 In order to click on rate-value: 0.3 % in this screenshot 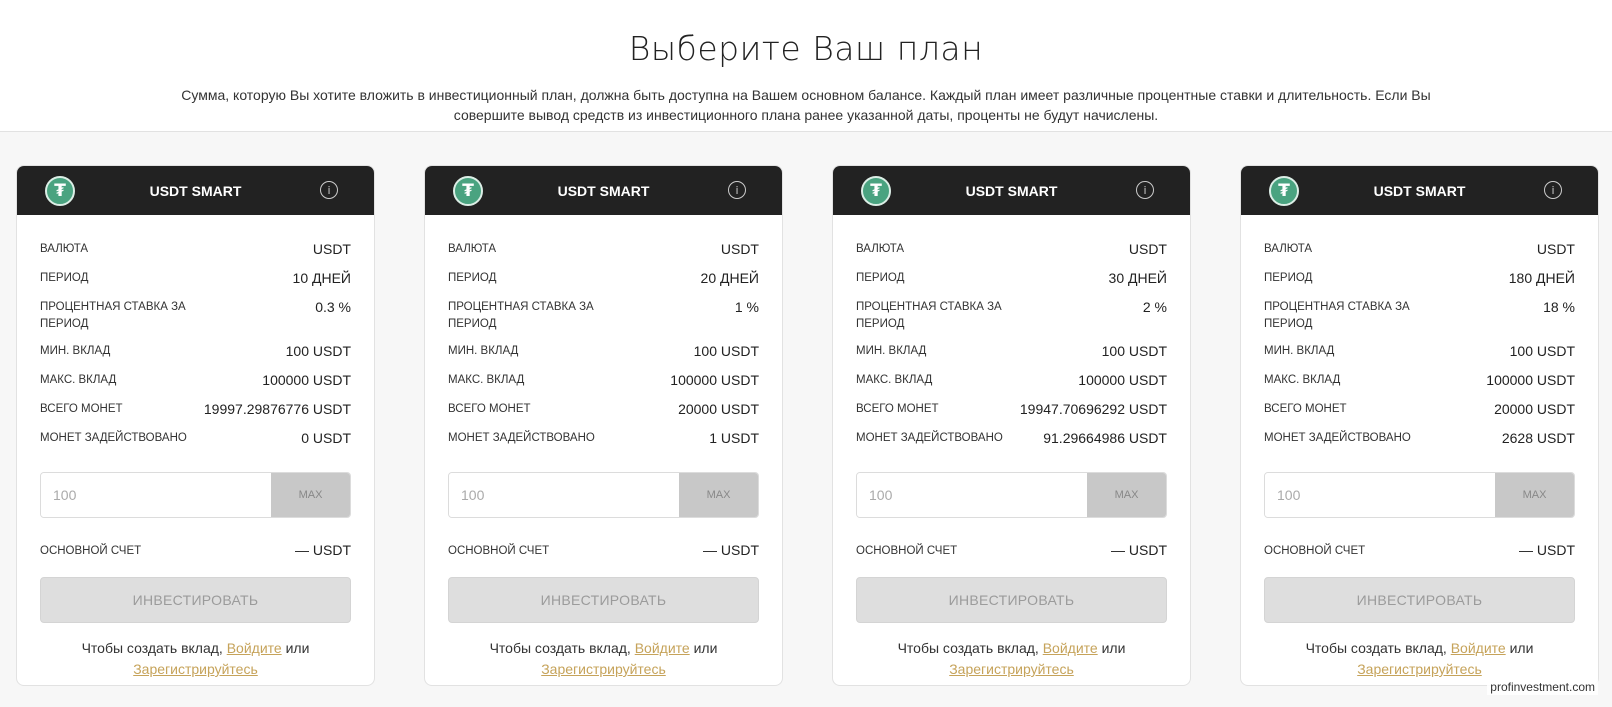, I will do `click(333, 307)`.